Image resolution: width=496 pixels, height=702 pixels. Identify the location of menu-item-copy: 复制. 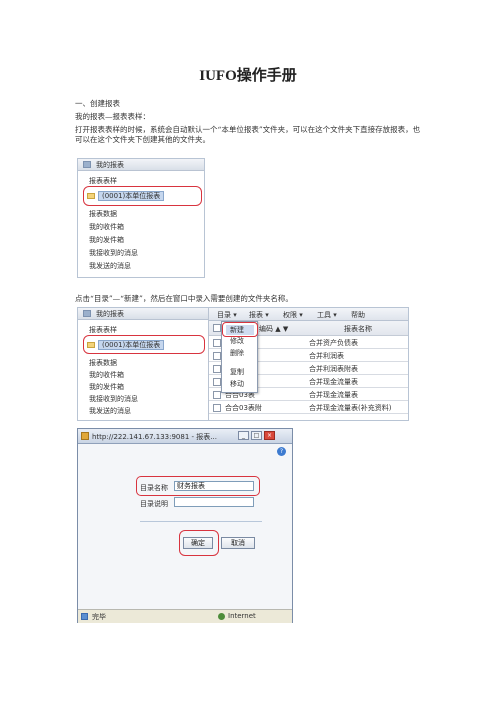
(237, 372).